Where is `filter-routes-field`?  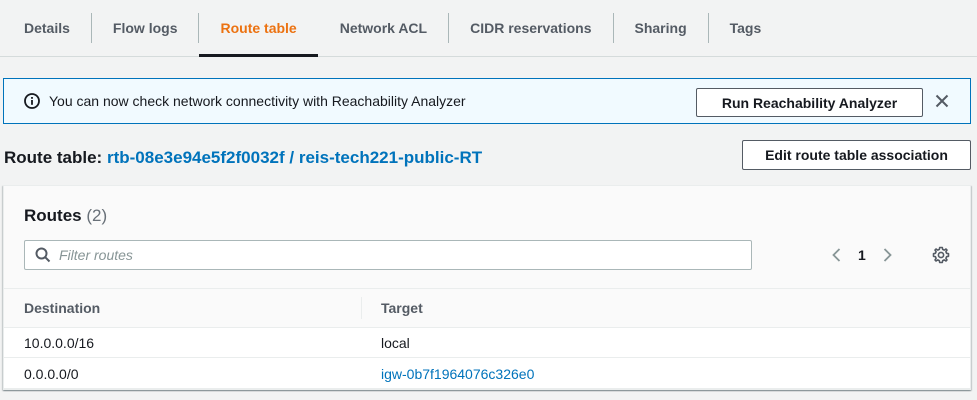 filter-routes-field is located at coordinates (388, 255).